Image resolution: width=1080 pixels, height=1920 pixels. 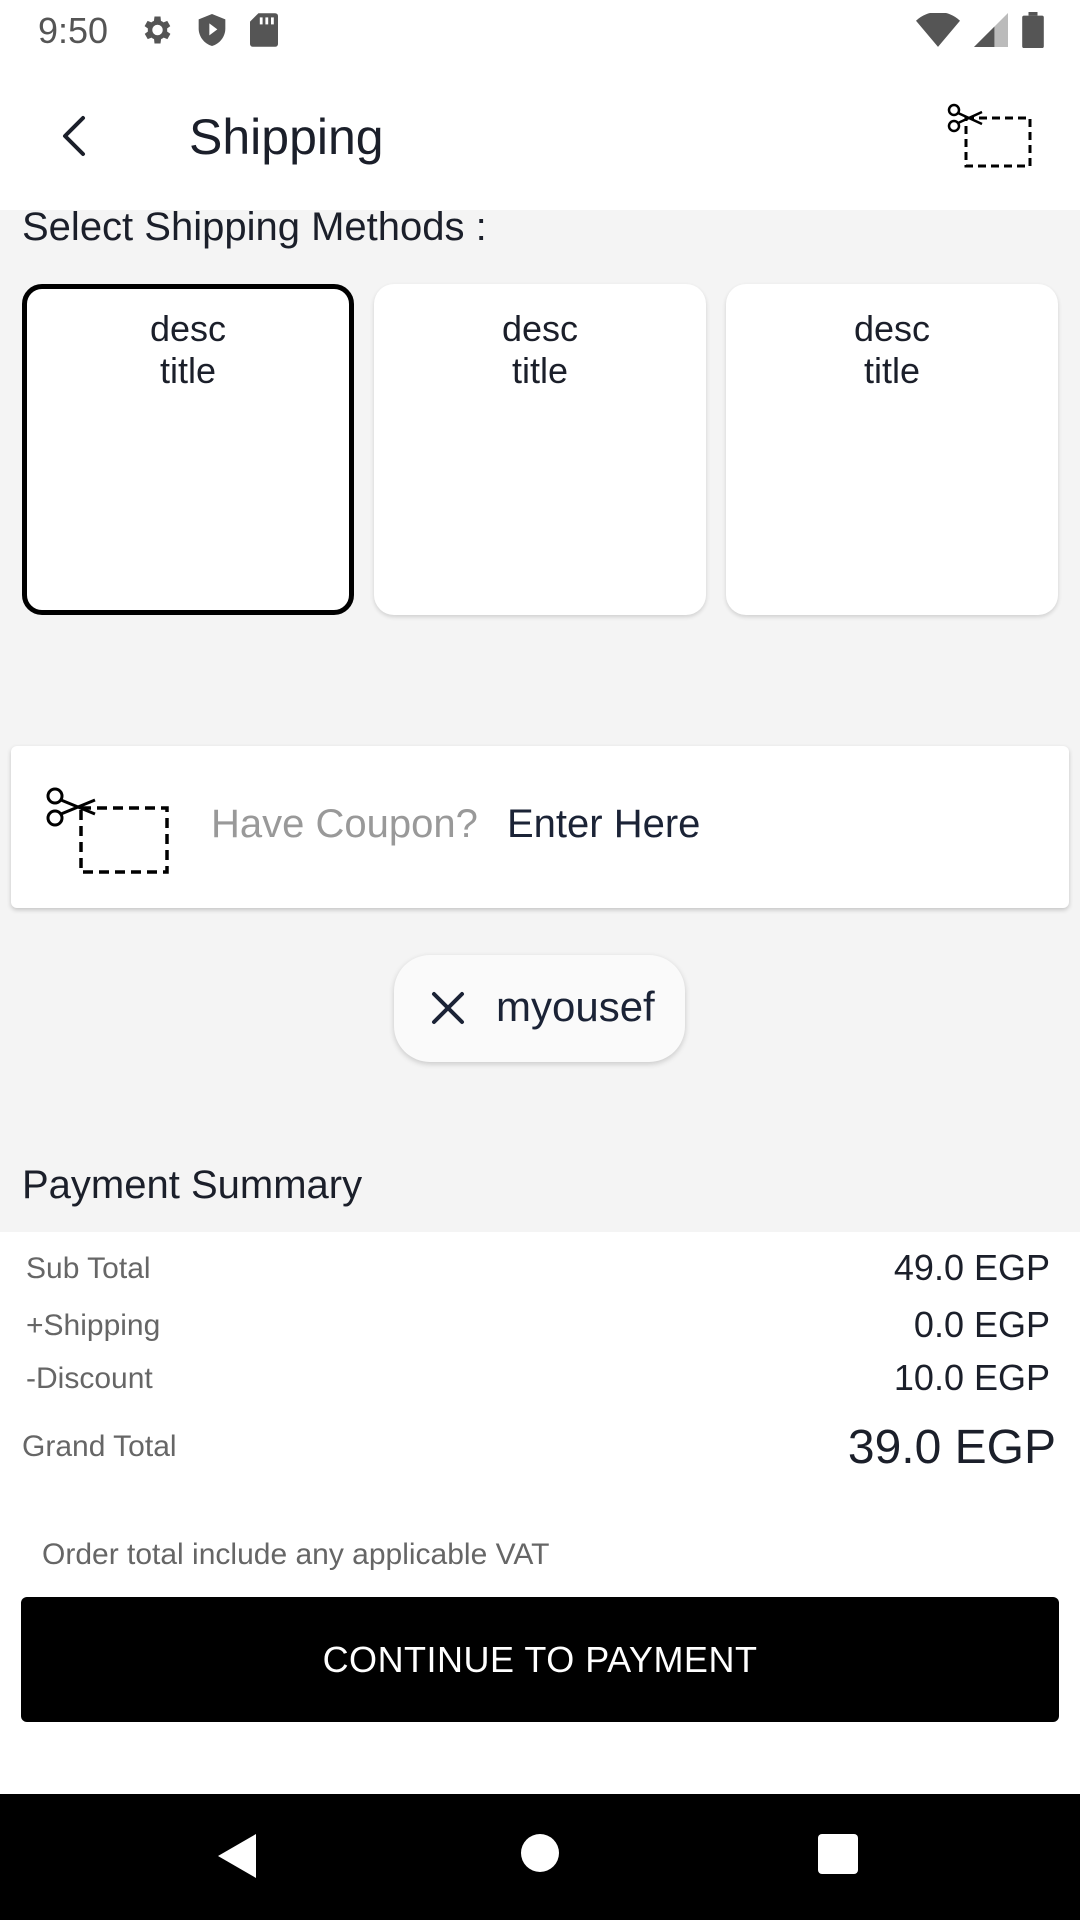 What do you see at coordinates (971, 1377) in the screenshot?
I see `discount-value: 10.0 EGP` at bounding box center [971, 1377].